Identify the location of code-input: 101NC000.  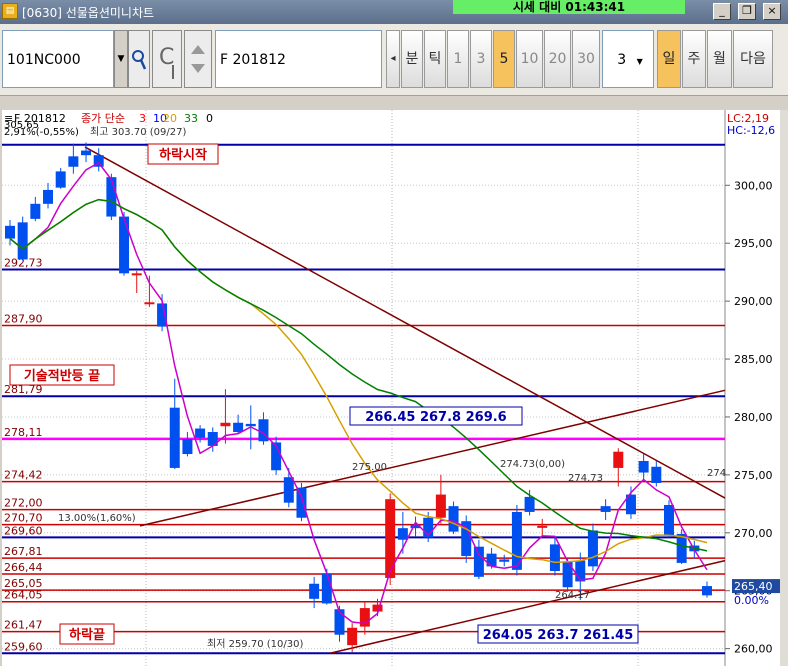
(58, 59).